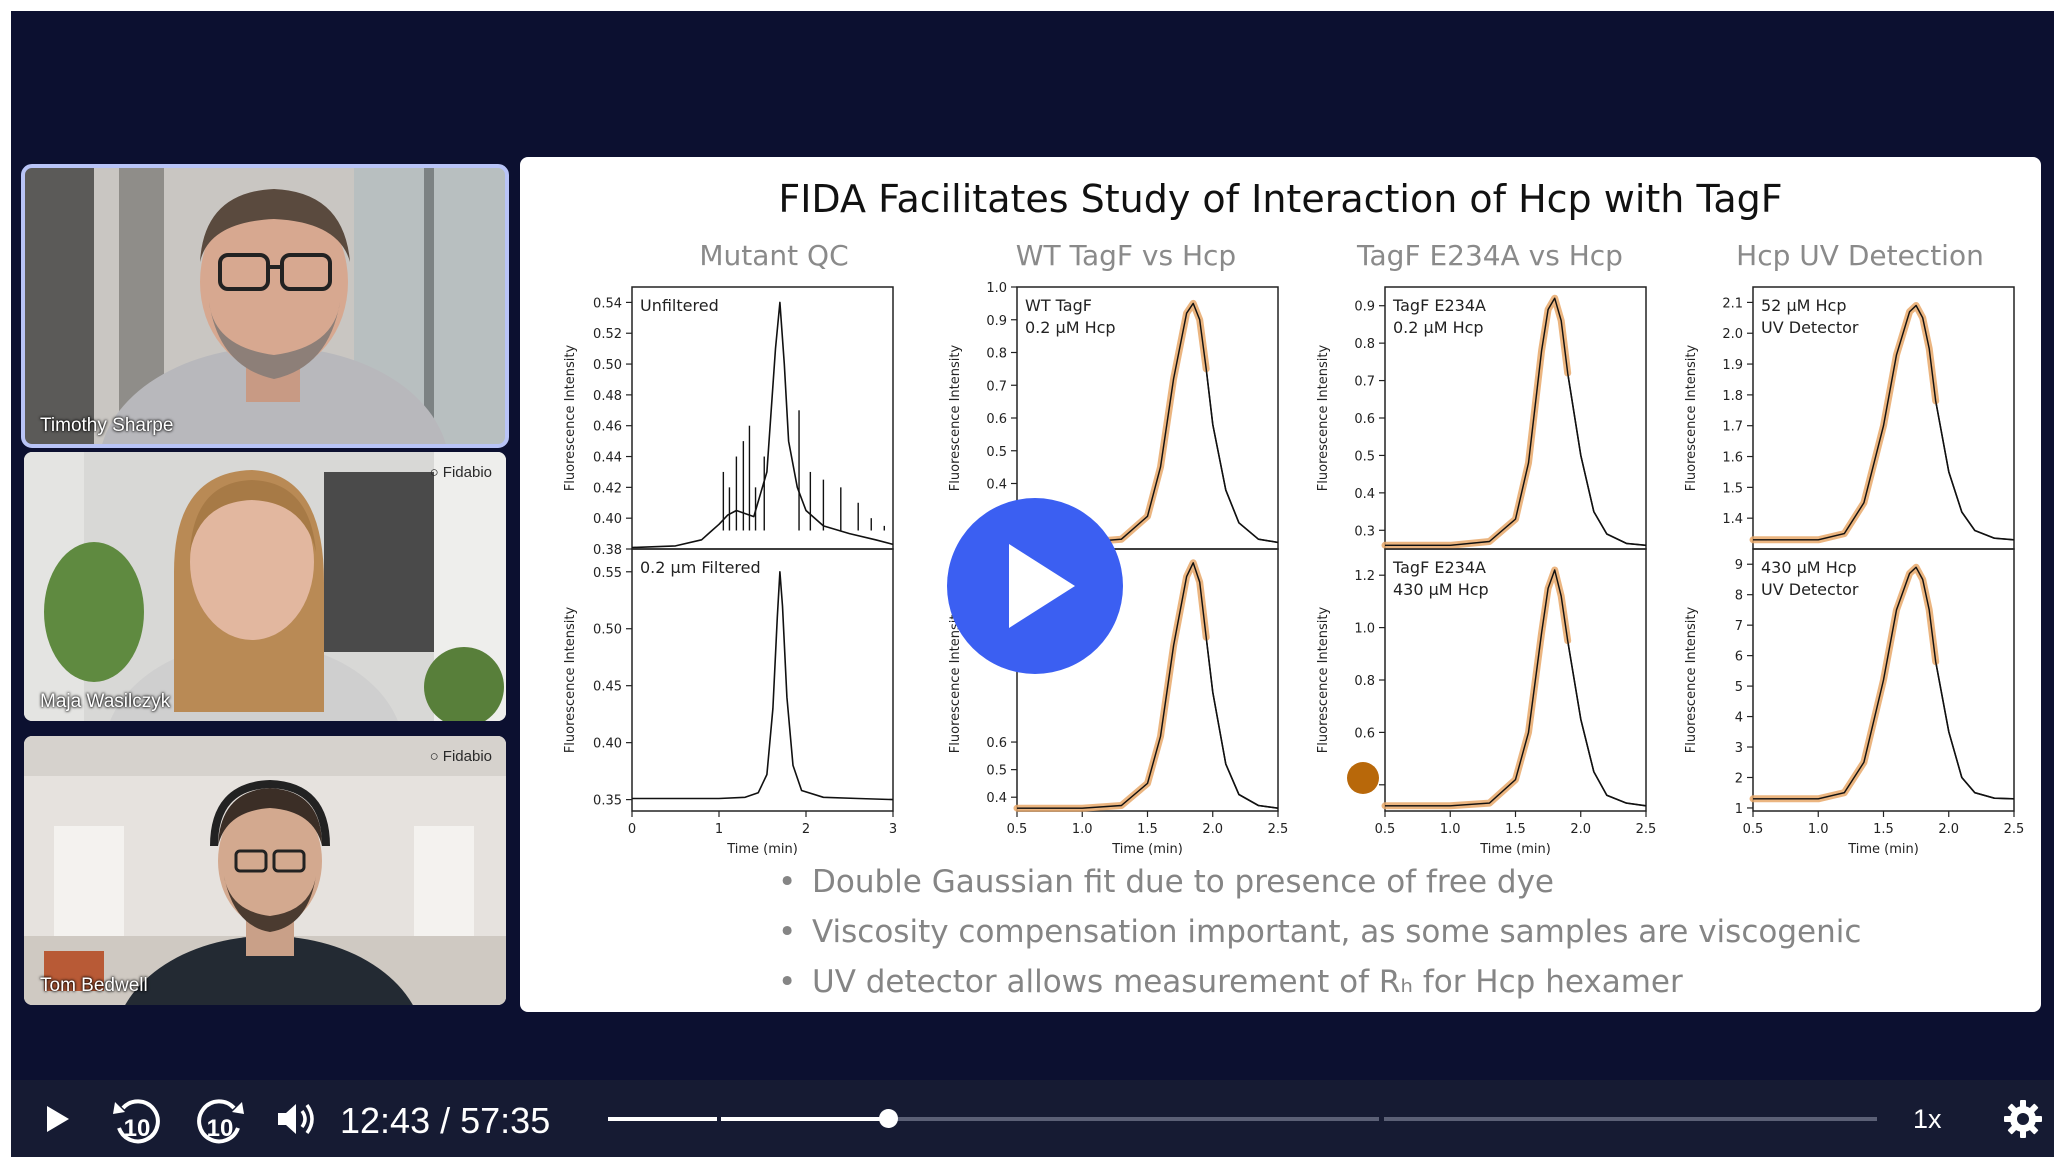 This screenshot has height=1166, width=2064. I want to click on y-tick-label: 0.54, so click(607, 303).